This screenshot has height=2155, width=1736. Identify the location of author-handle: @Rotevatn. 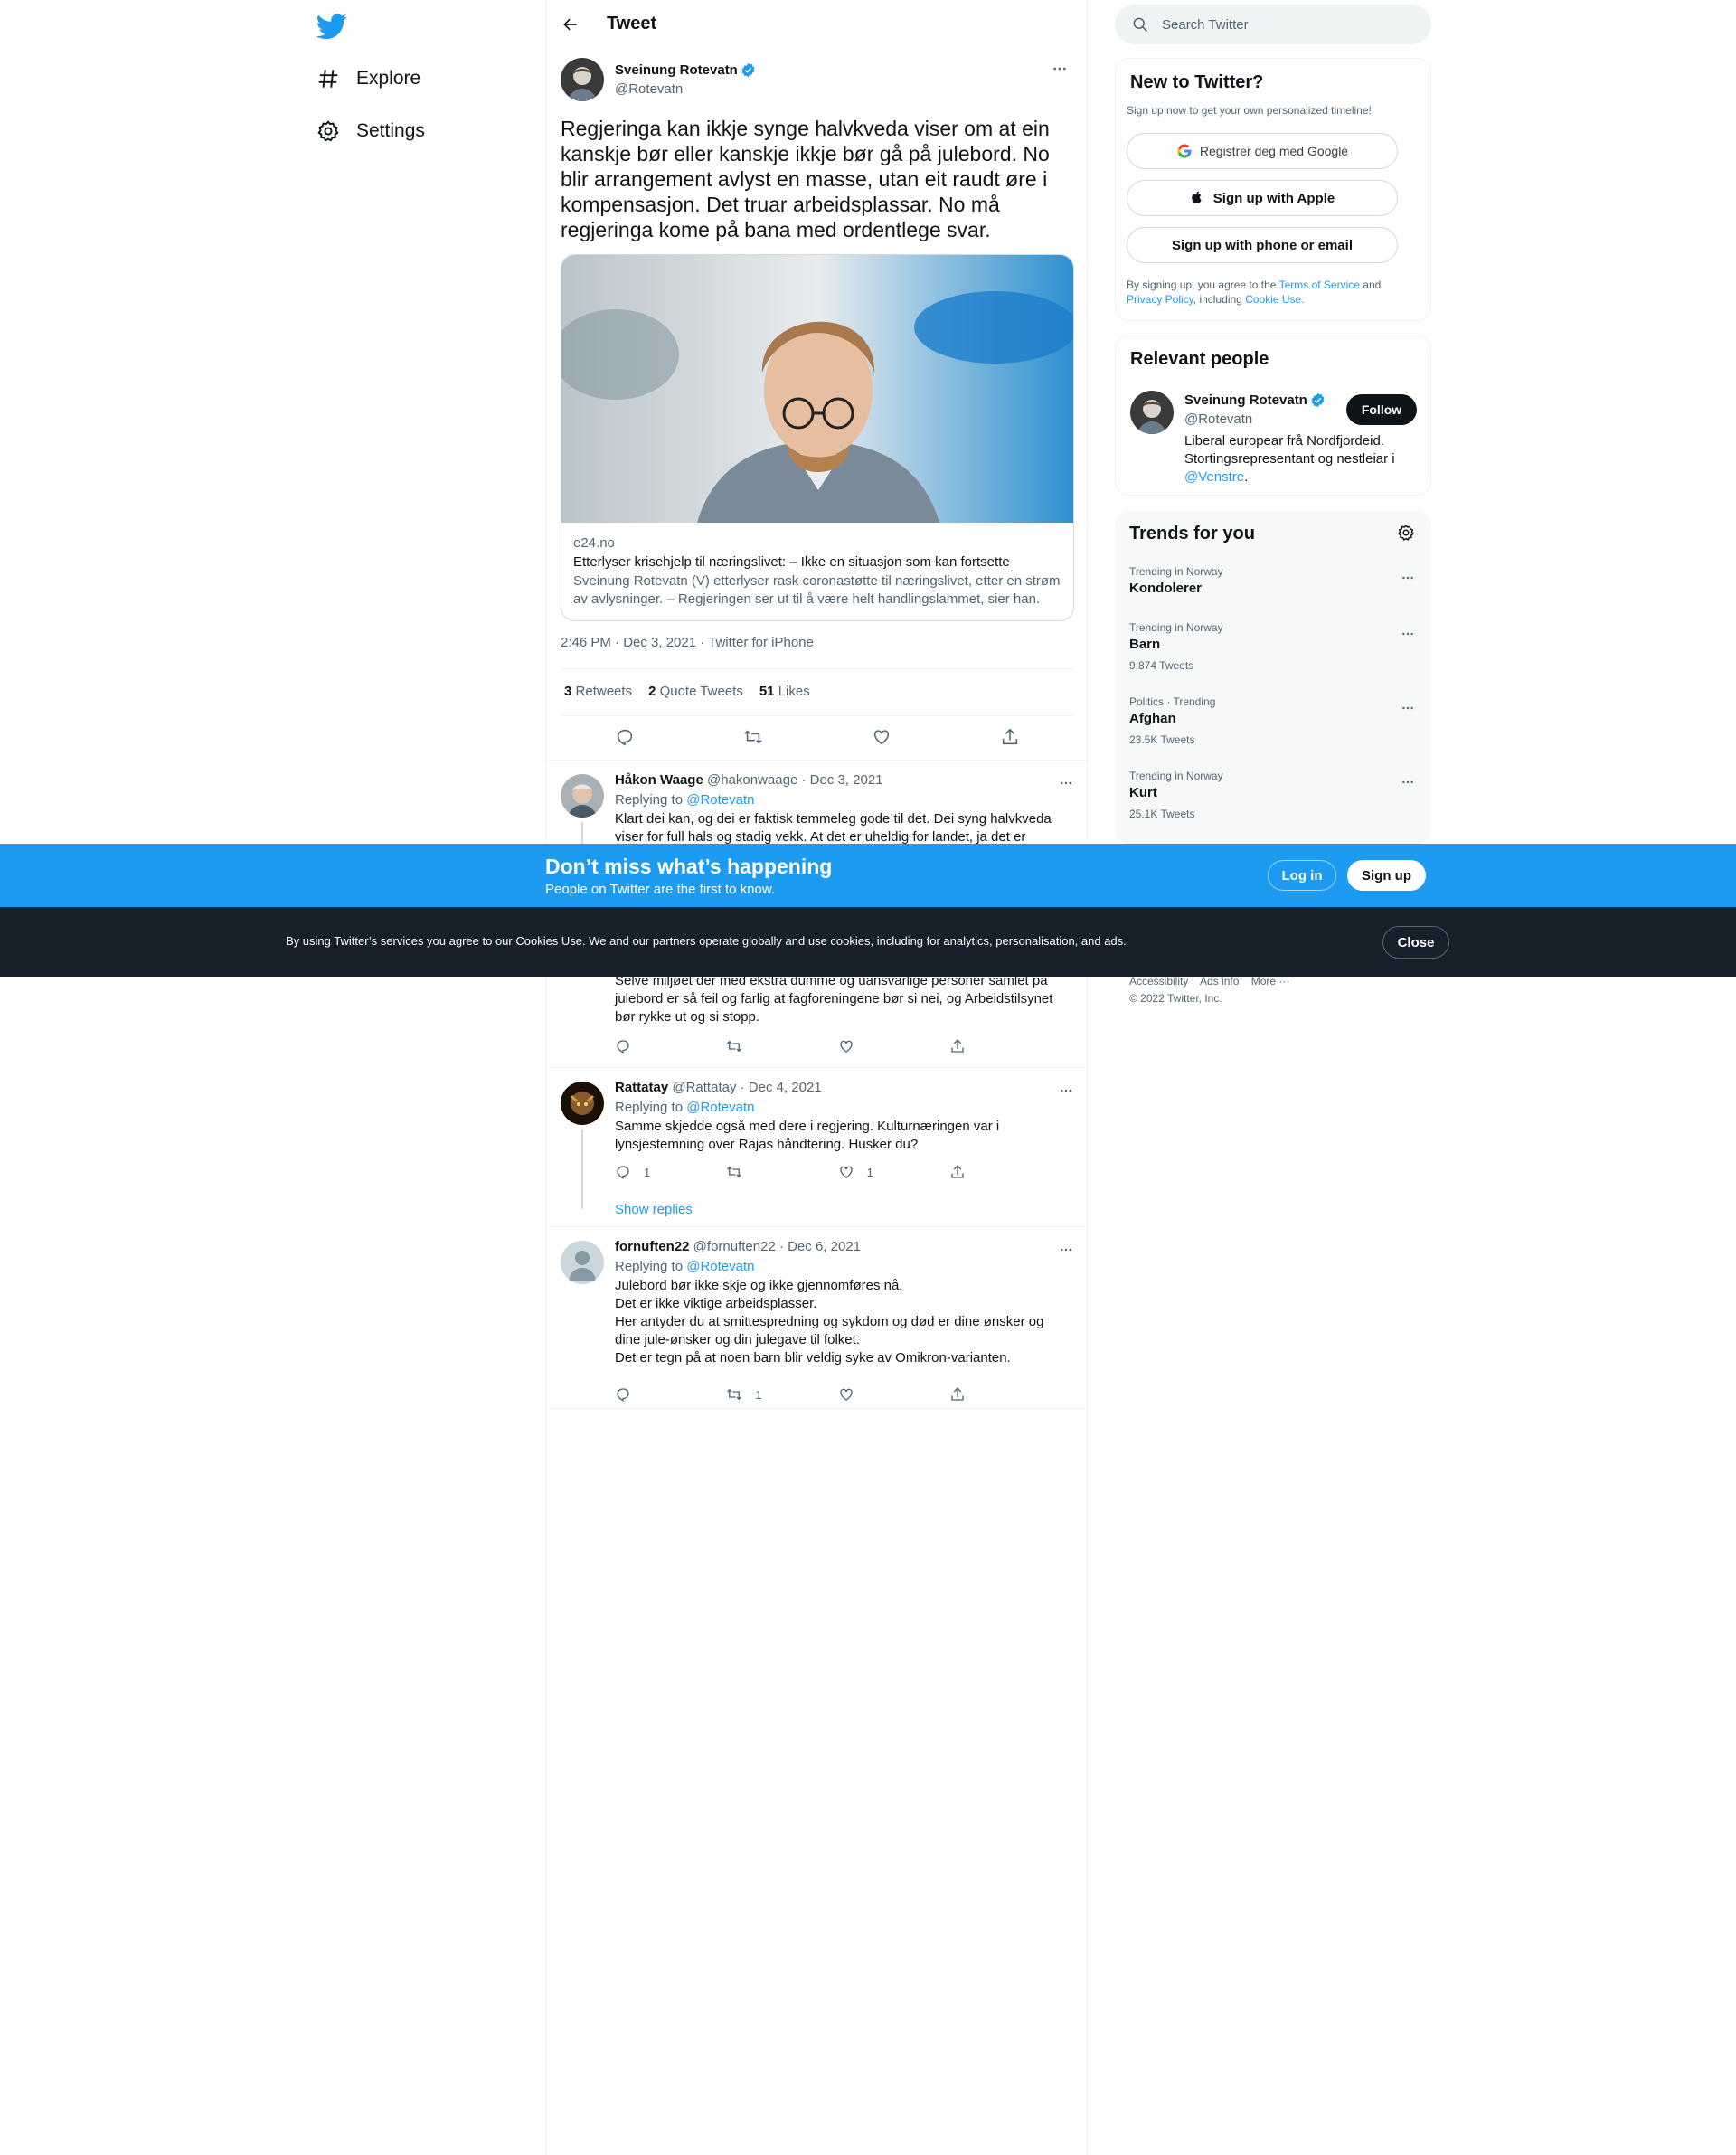
(649, 89).